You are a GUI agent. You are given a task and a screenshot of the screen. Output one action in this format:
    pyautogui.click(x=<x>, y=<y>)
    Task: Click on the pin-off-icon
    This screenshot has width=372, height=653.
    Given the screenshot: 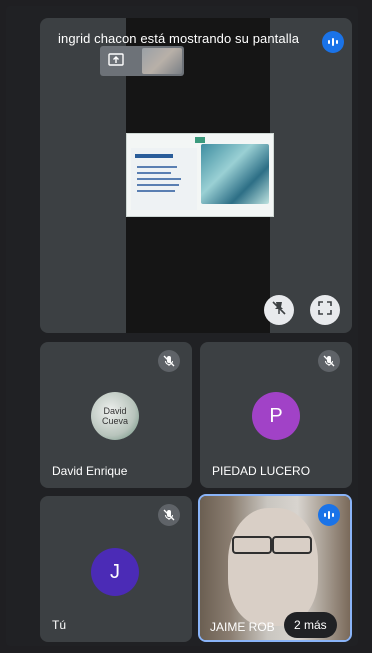 What is the action you would take?
    pyautogui.click(x=279, y=310)
    